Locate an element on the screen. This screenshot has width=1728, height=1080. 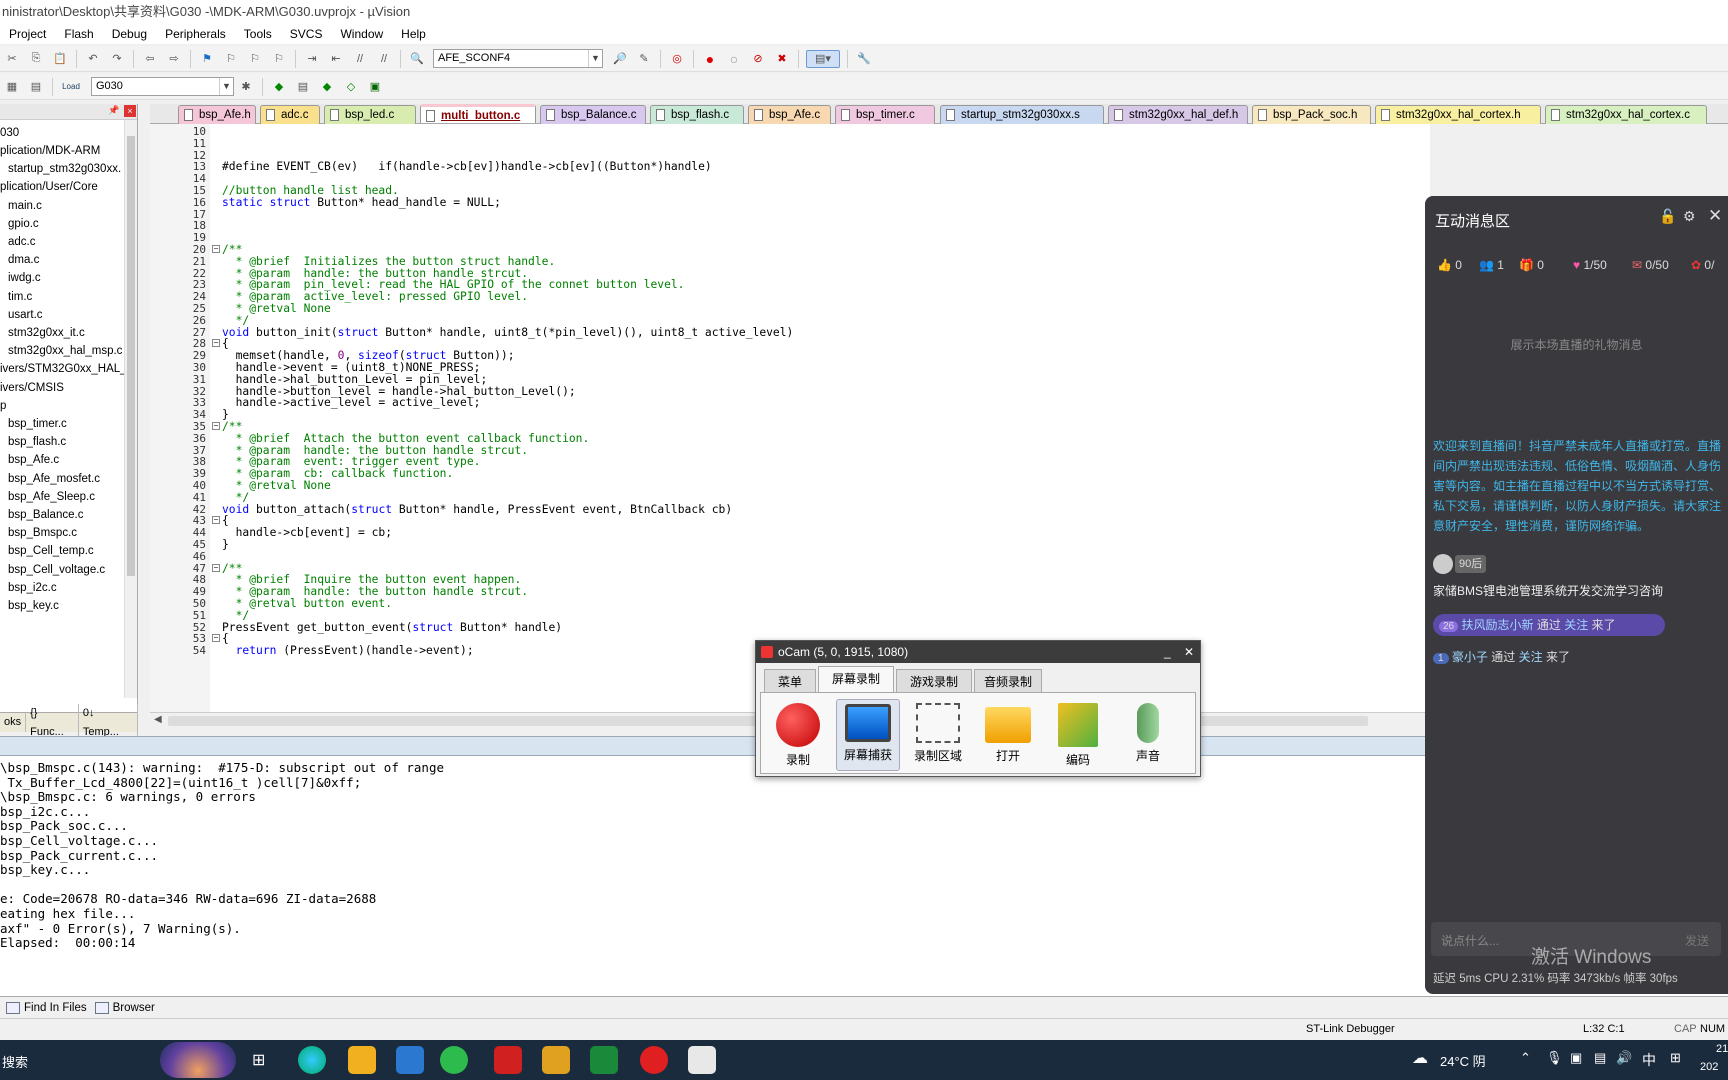
clock-time: 21 is located at coordinates (1722, 1049).